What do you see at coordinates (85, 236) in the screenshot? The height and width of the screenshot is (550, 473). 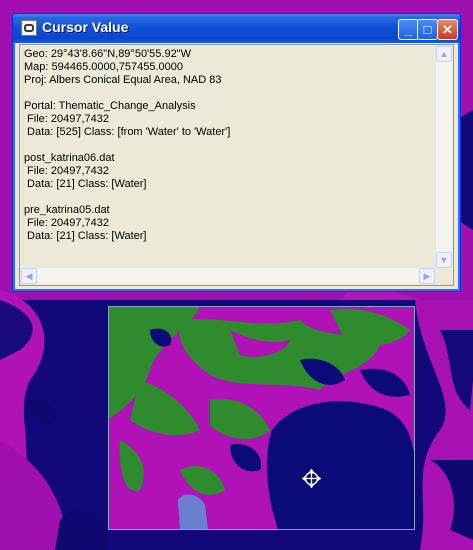 I see `pre-katrina-data: Data: [21] Class: [Water]` at bounding box center [85, 236].